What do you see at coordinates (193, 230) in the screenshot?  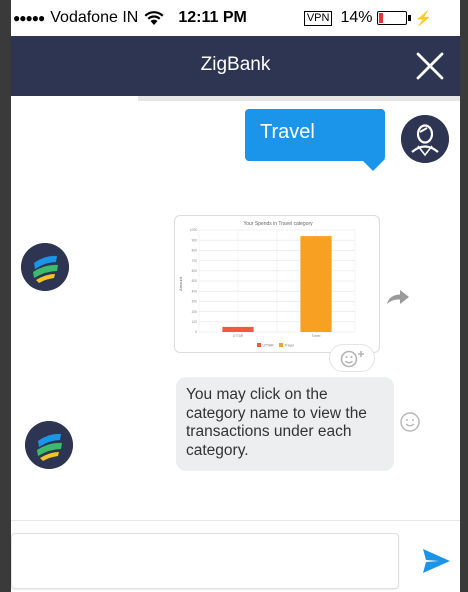 I see `chart-y-tick-label: 1000` at bounding box center [193, 230].